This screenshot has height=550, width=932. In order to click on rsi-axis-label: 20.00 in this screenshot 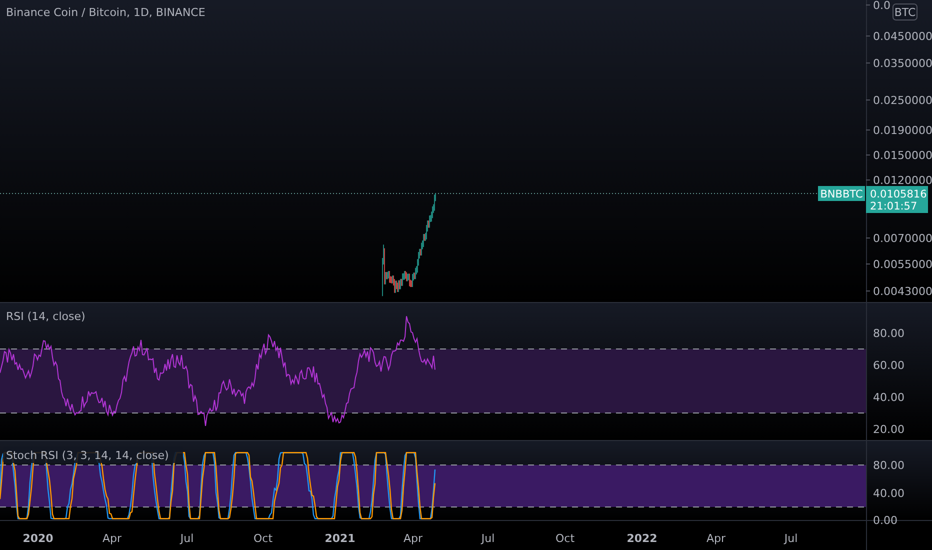, I will do `click(888, 429)`.